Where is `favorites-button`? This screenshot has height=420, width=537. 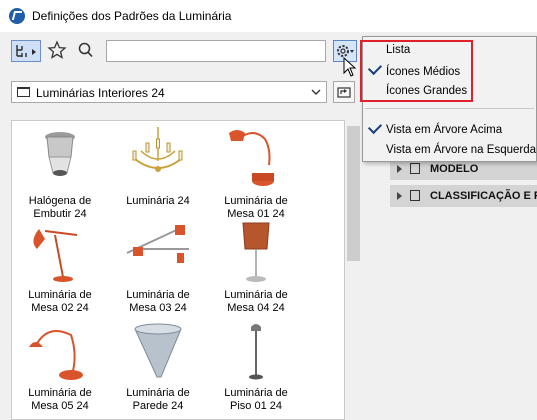
favorites-button is located at coordinates (57, 51).